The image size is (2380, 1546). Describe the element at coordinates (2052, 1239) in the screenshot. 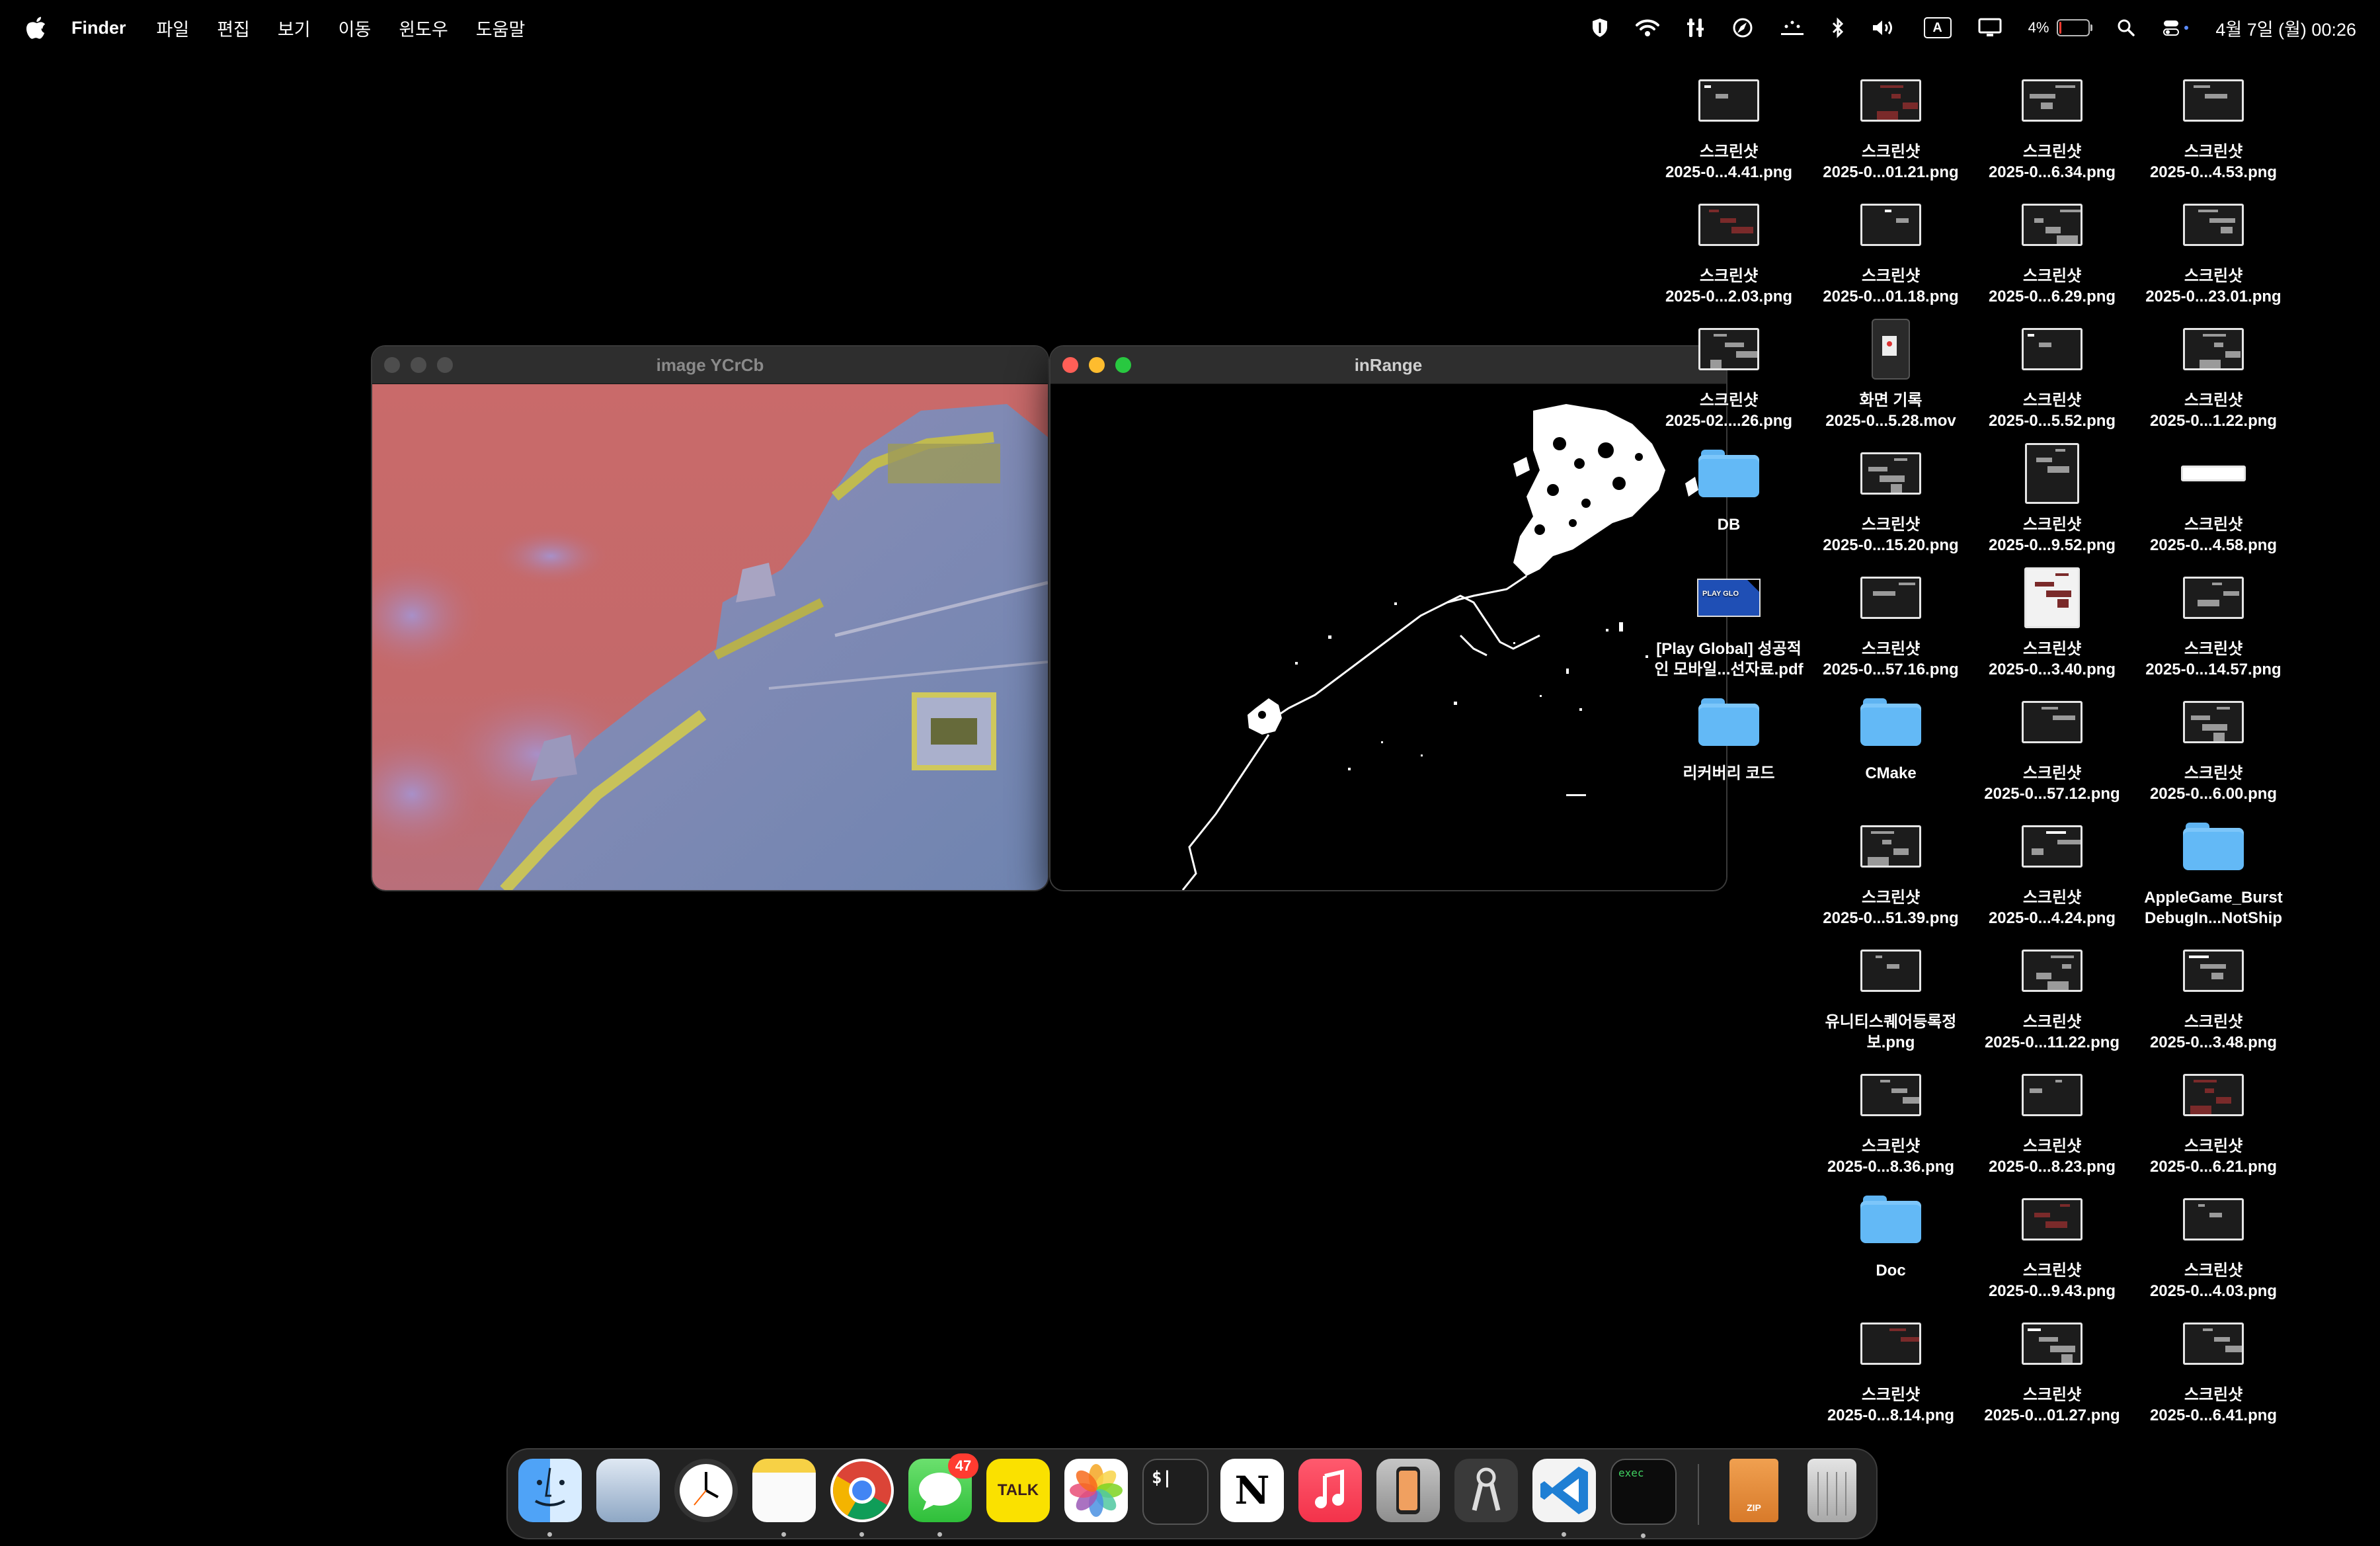

I see `desktop-file: 스크린샷 2025-0...9.43.png` at that location.